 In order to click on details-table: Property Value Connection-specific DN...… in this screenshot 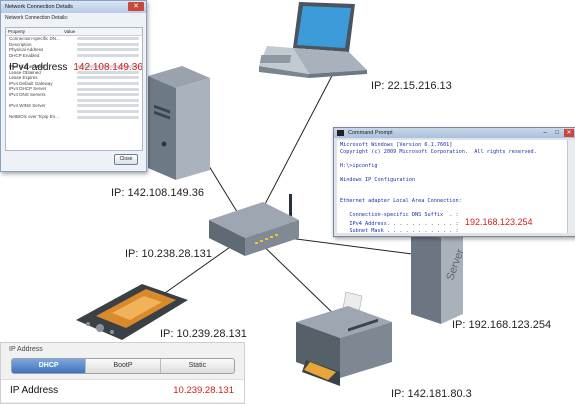, I will do `click(74, 89)`.